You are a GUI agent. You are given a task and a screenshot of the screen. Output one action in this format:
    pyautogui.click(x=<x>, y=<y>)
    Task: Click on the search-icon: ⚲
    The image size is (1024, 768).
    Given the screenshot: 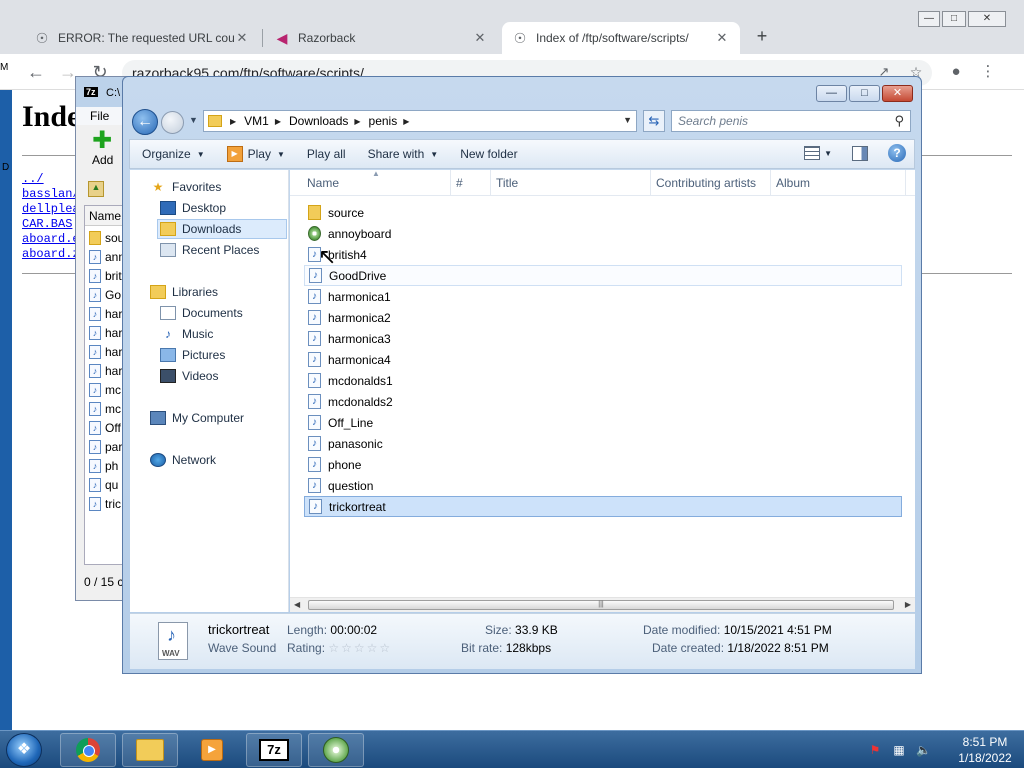 What is the action you would take?
    pyautogui.click(x=899, y=121)
    